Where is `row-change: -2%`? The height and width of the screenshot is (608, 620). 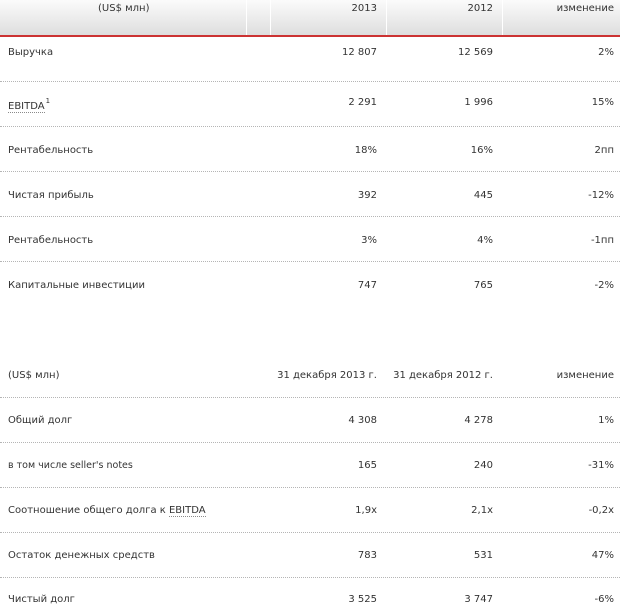
row-change: -2% is located at coordinates (604, 285).